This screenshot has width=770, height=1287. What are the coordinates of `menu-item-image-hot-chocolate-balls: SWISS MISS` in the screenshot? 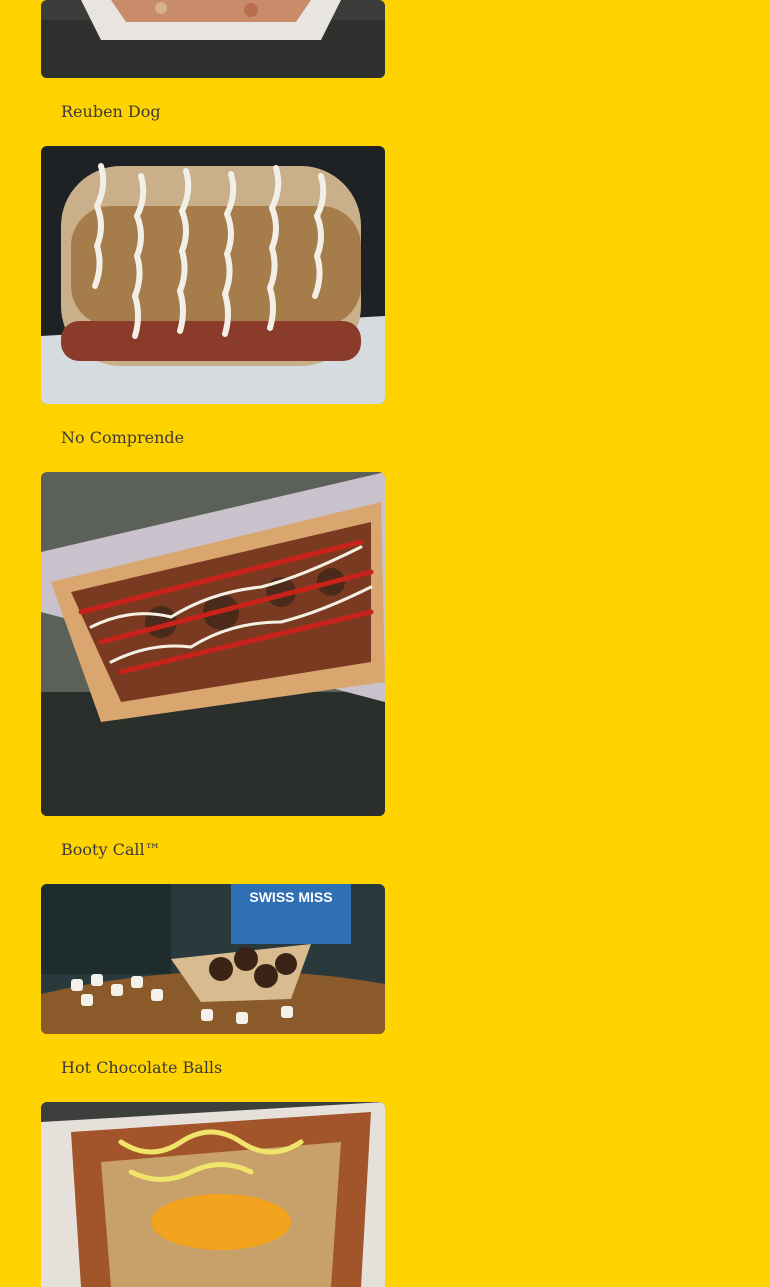 It's located at (213, 959).